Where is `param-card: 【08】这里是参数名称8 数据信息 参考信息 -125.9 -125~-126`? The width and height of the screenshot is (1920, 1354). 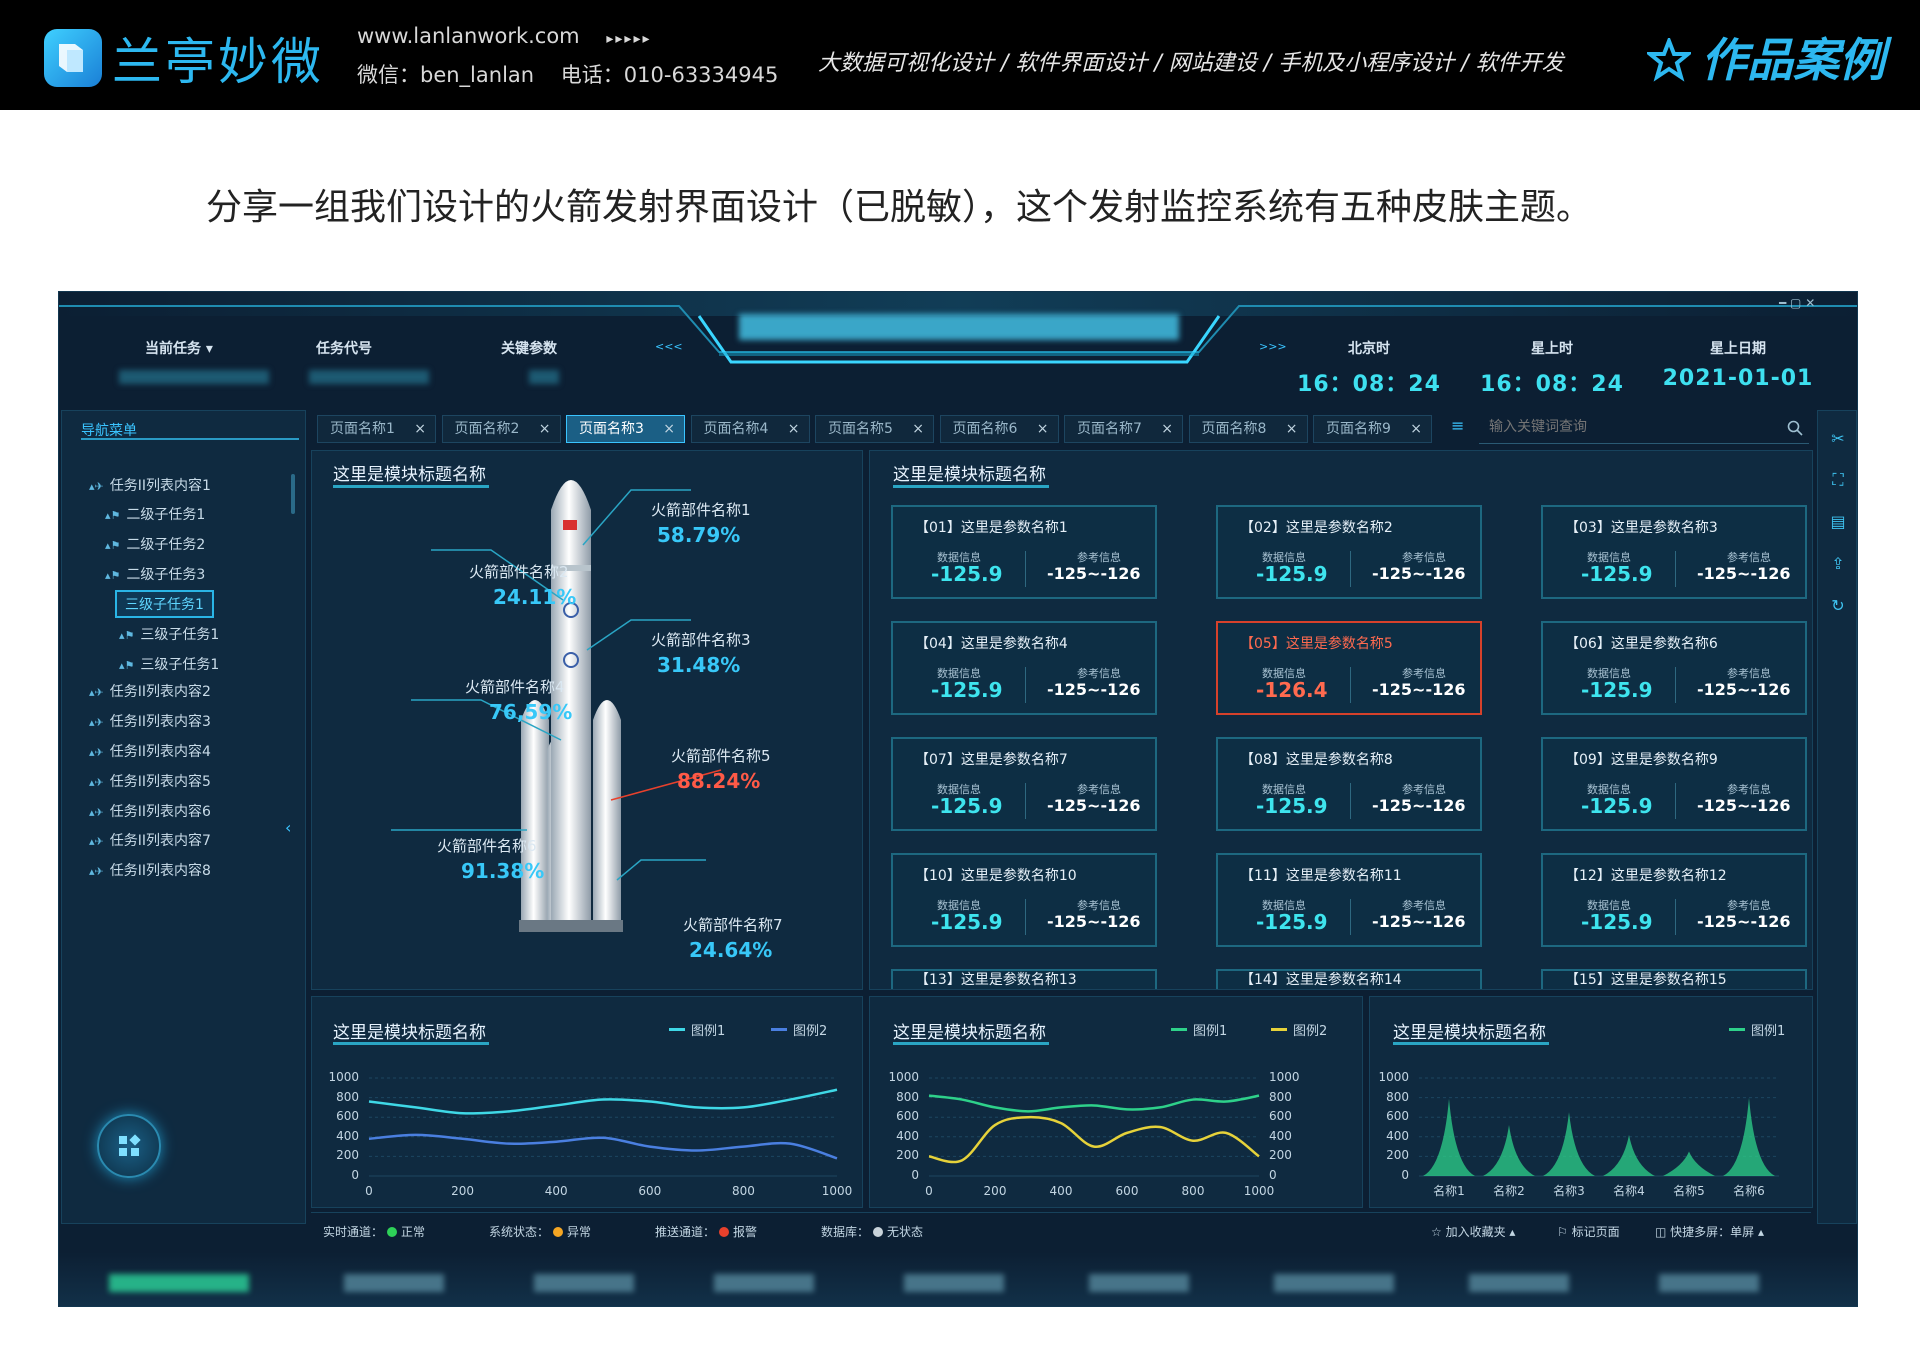 param-card: 【08】这里是参数名称8 数据信息 参考信息 -125.9 -125~-126 is located at coordinates (1349, 784).